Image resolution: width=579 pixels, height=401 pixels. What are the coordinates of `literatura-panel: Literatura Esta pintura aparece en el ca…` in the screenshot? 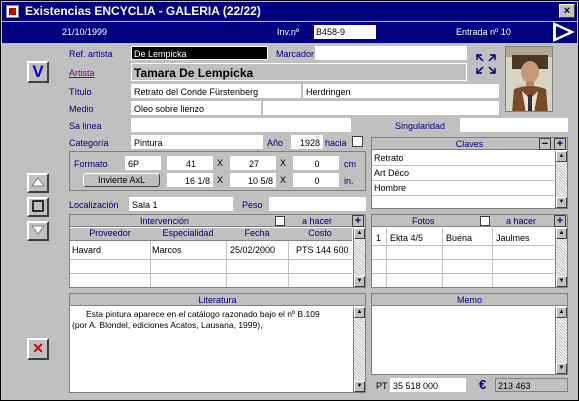 It's located at (217, 343).